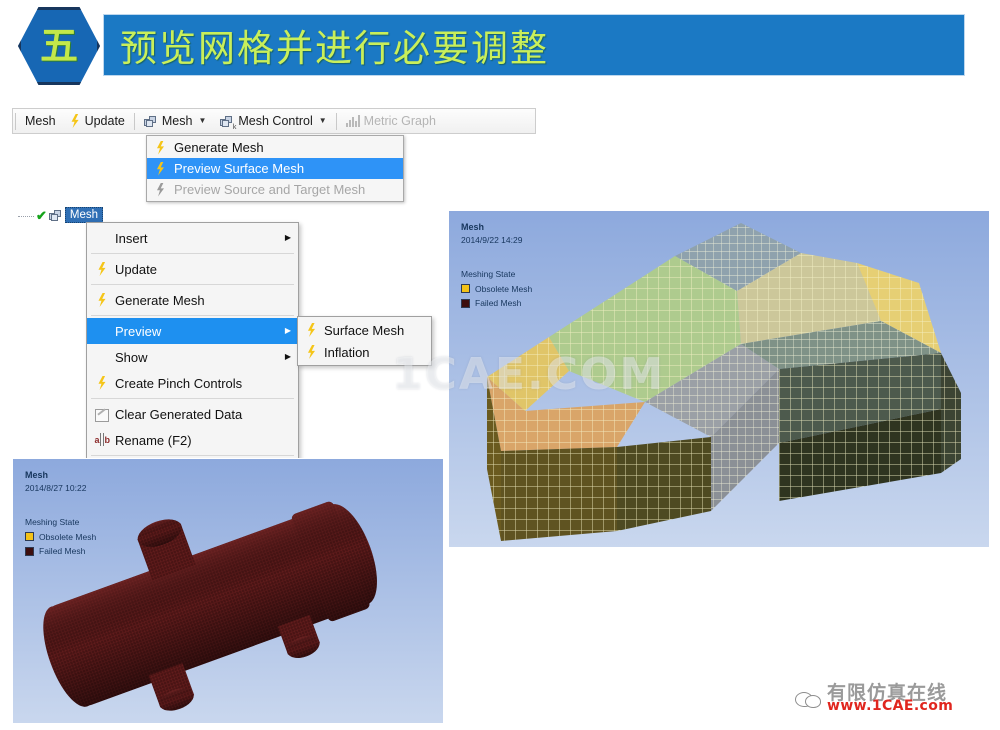  Describe the element at coordinates (26, 216) in the screenshot. I see `tree-connector` at that location.